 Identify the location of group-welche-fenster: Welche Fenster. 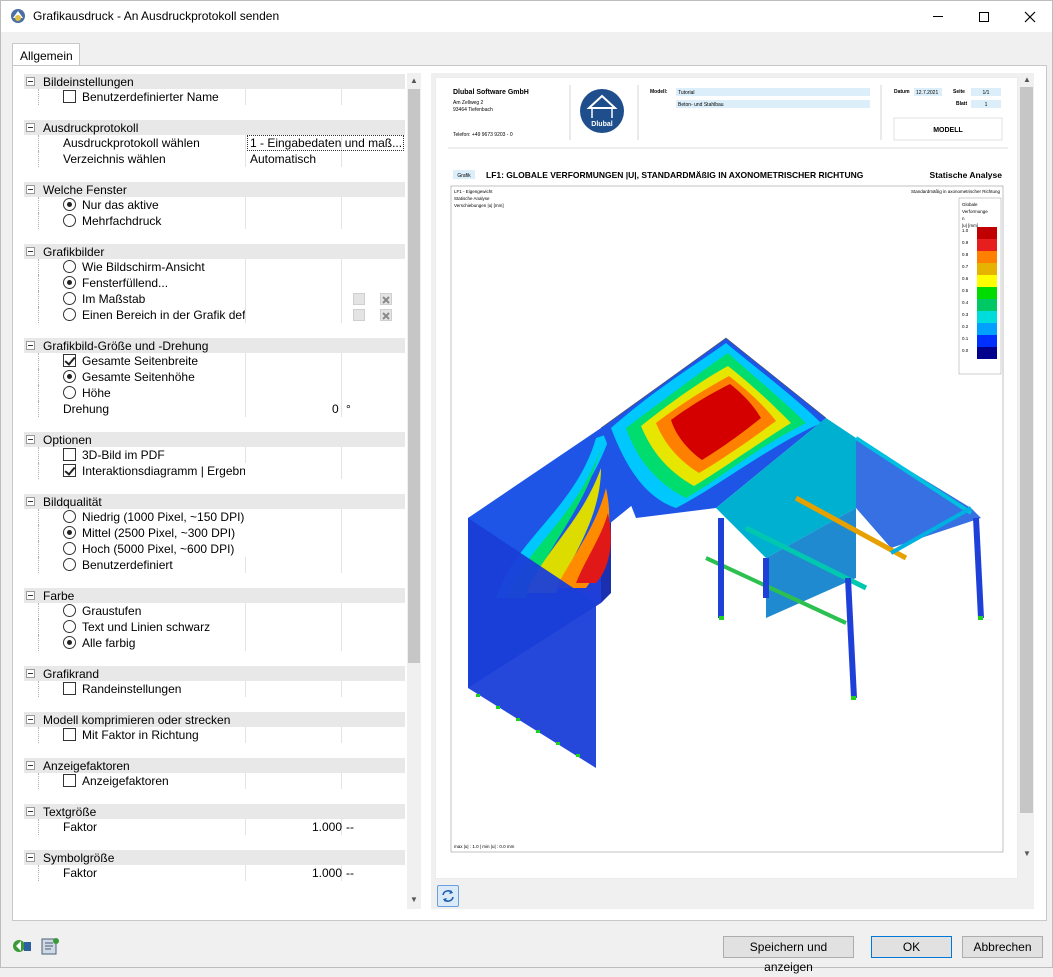
(214, 189).